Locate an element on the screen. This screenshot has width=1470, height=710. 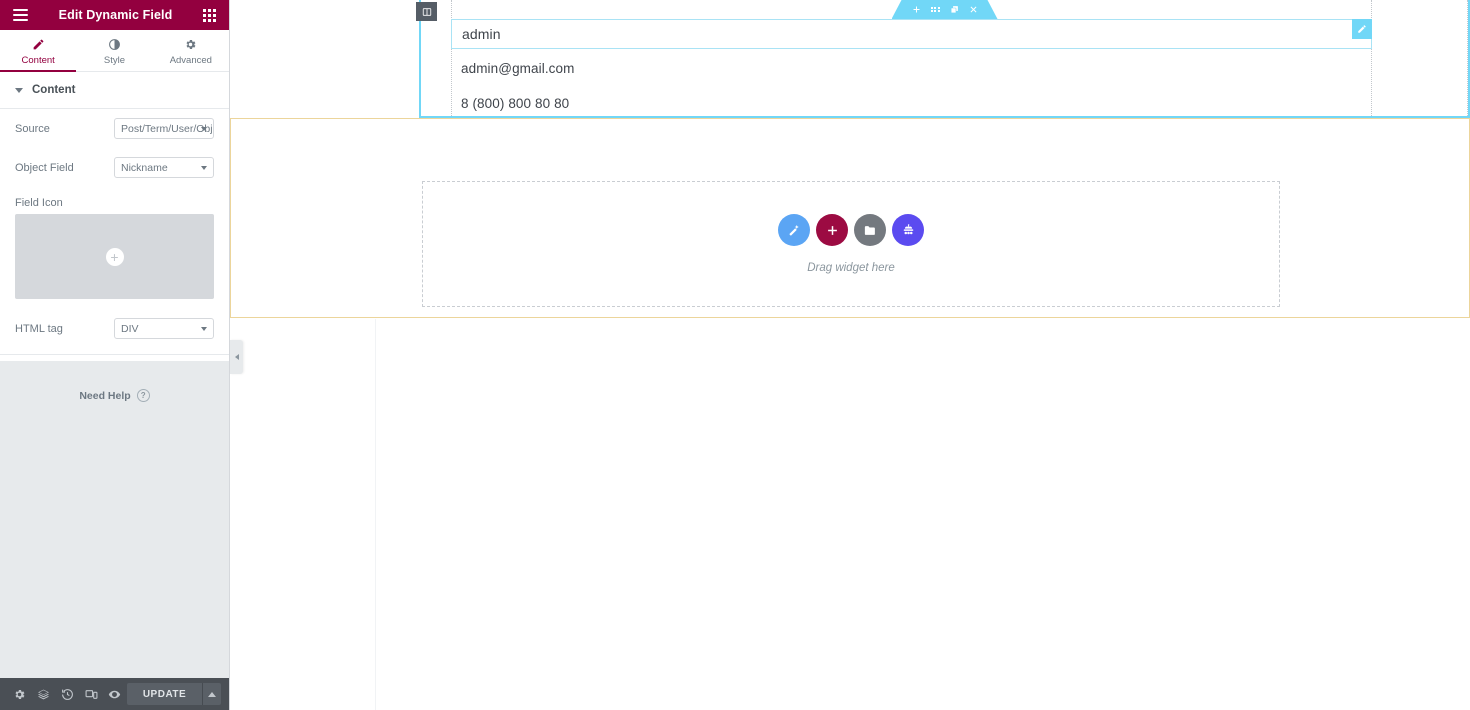
pencil-edit-icon is located at coordinates (1362, 29).